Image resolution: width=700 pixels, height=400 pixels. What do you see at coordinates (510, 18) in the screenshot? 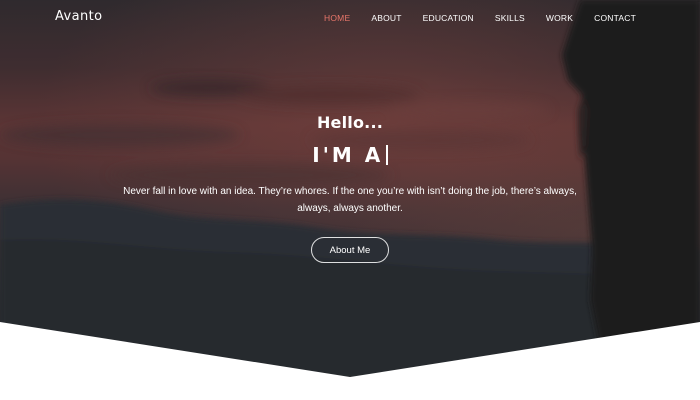
I see `nav-item-skills: SKILLS` at bounding box center [510, 18].